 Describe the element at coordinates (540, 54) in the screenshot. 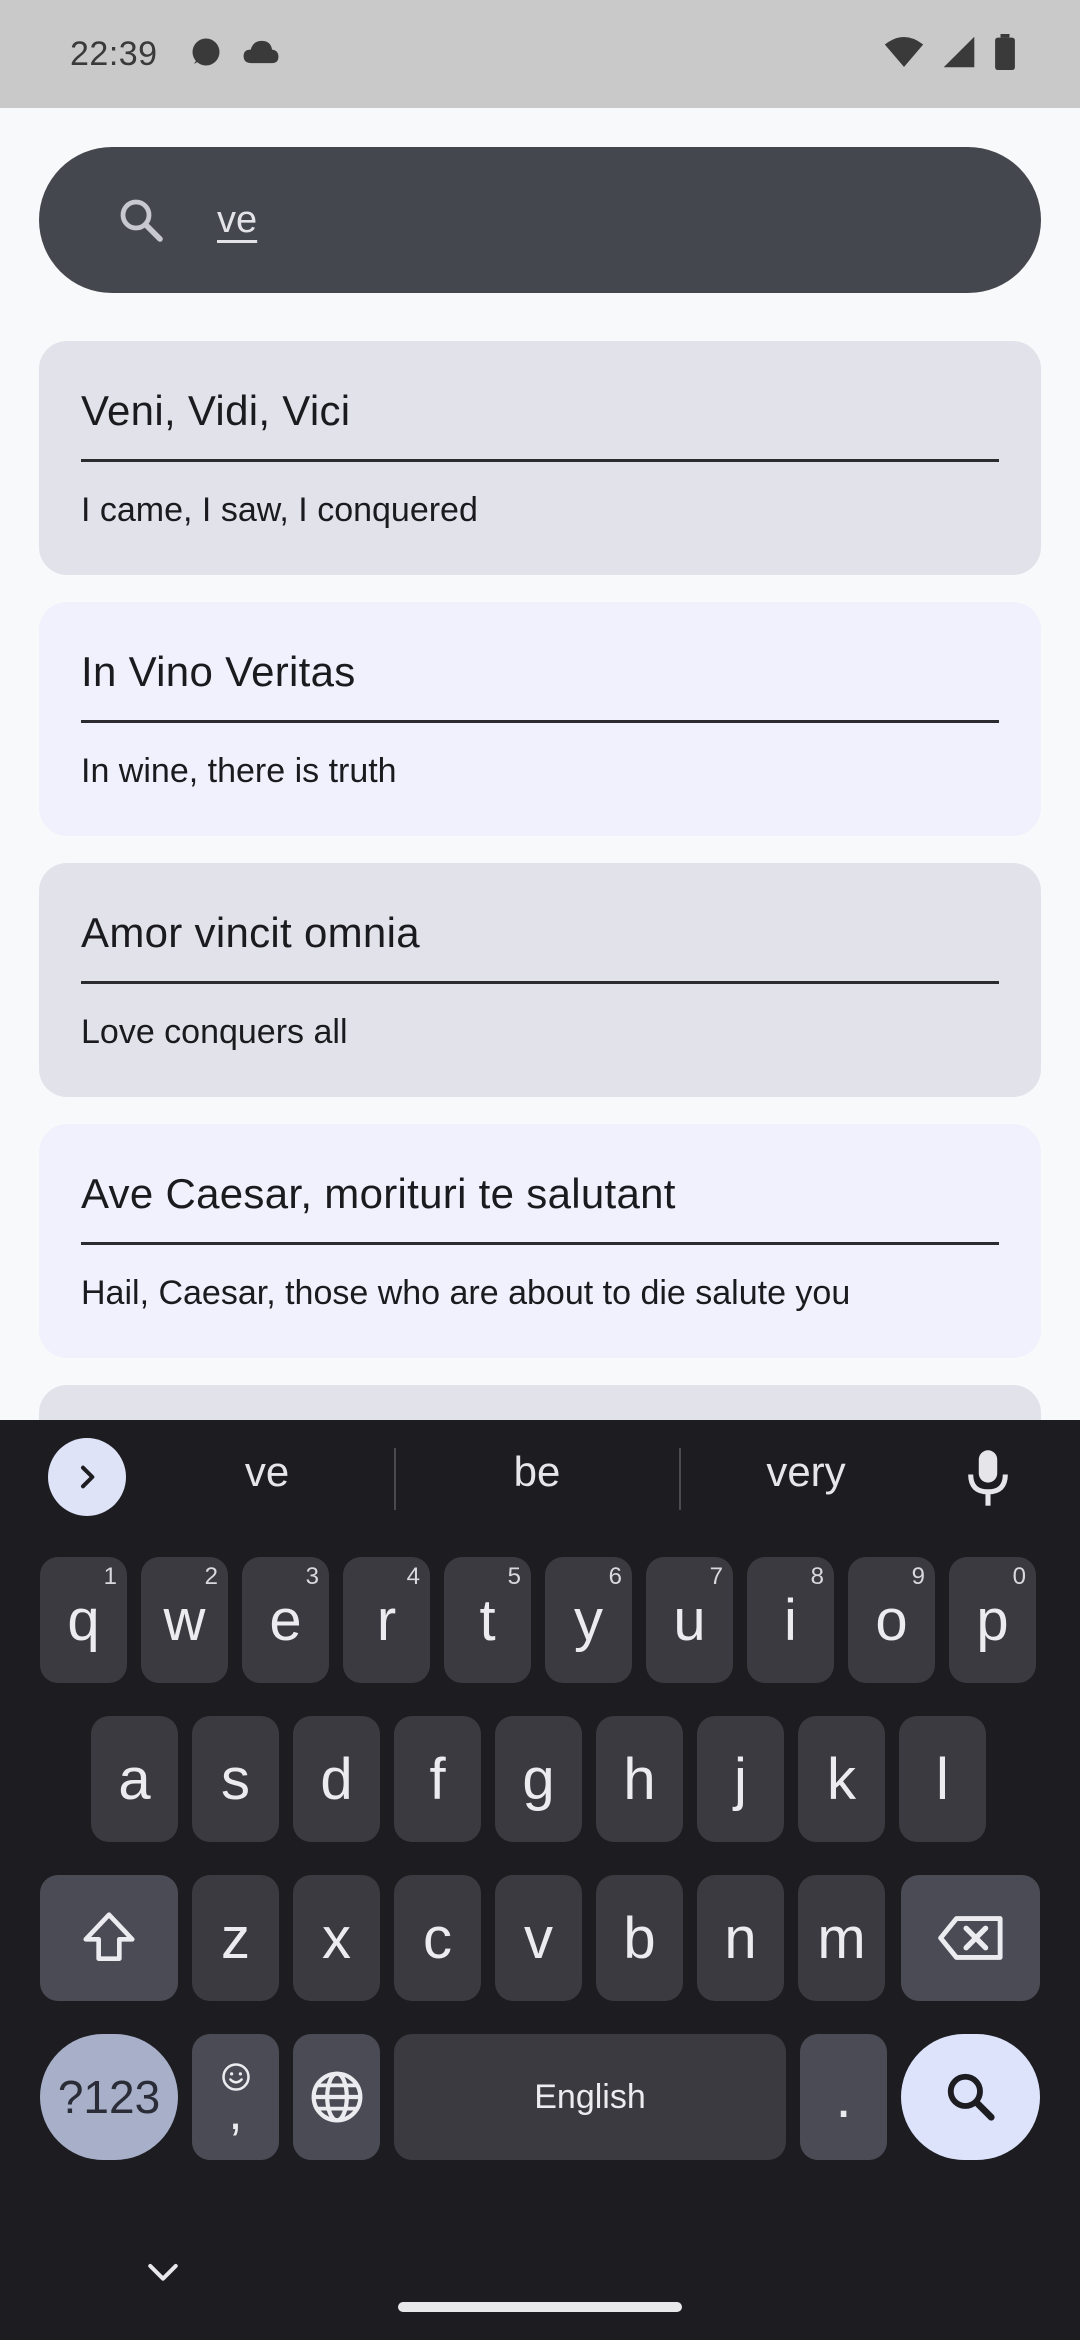

I see `status-bar: 22:39` at that location.